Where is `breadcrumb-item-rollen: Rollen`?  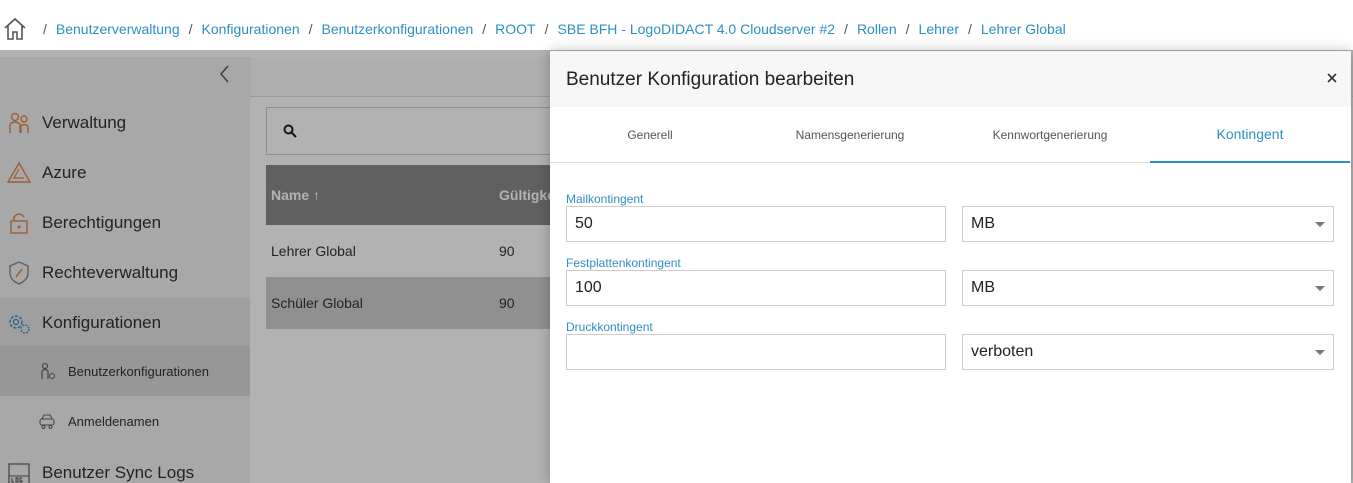
breadcrumb-item-rollen: Rollen is located at coordinates (877, 29).